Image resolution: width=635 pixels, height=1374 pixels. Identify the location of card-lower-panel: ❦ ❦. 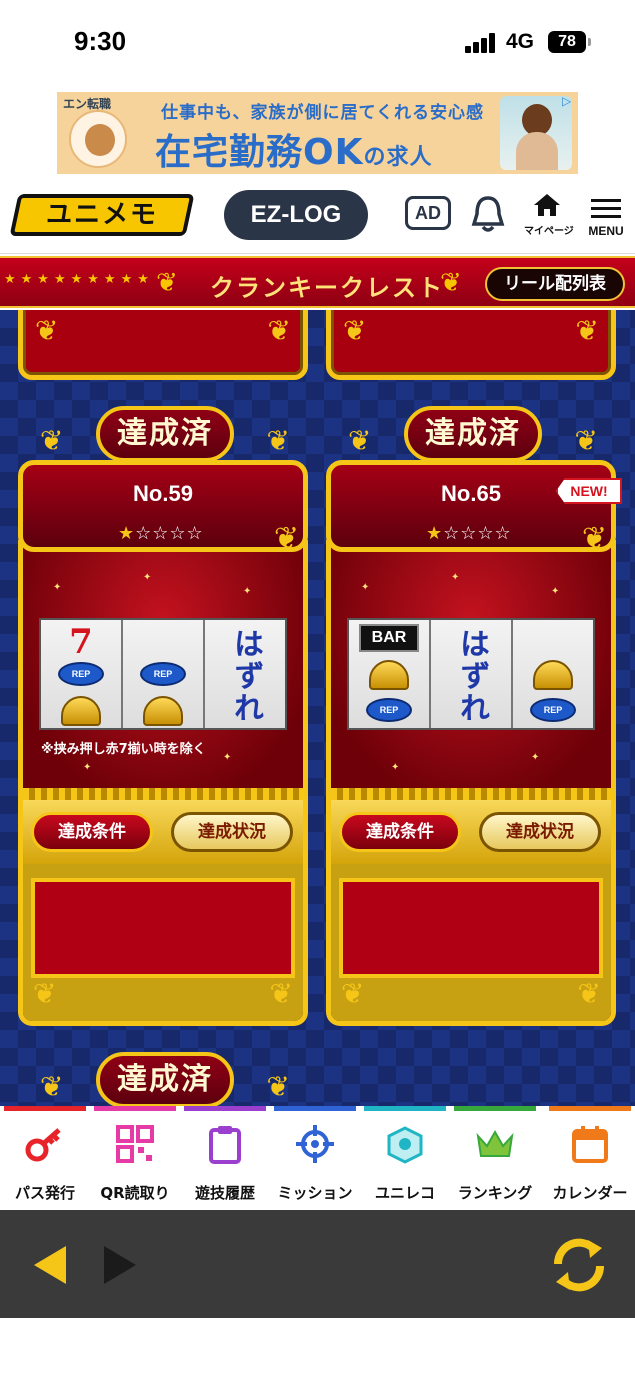
(471, 942).